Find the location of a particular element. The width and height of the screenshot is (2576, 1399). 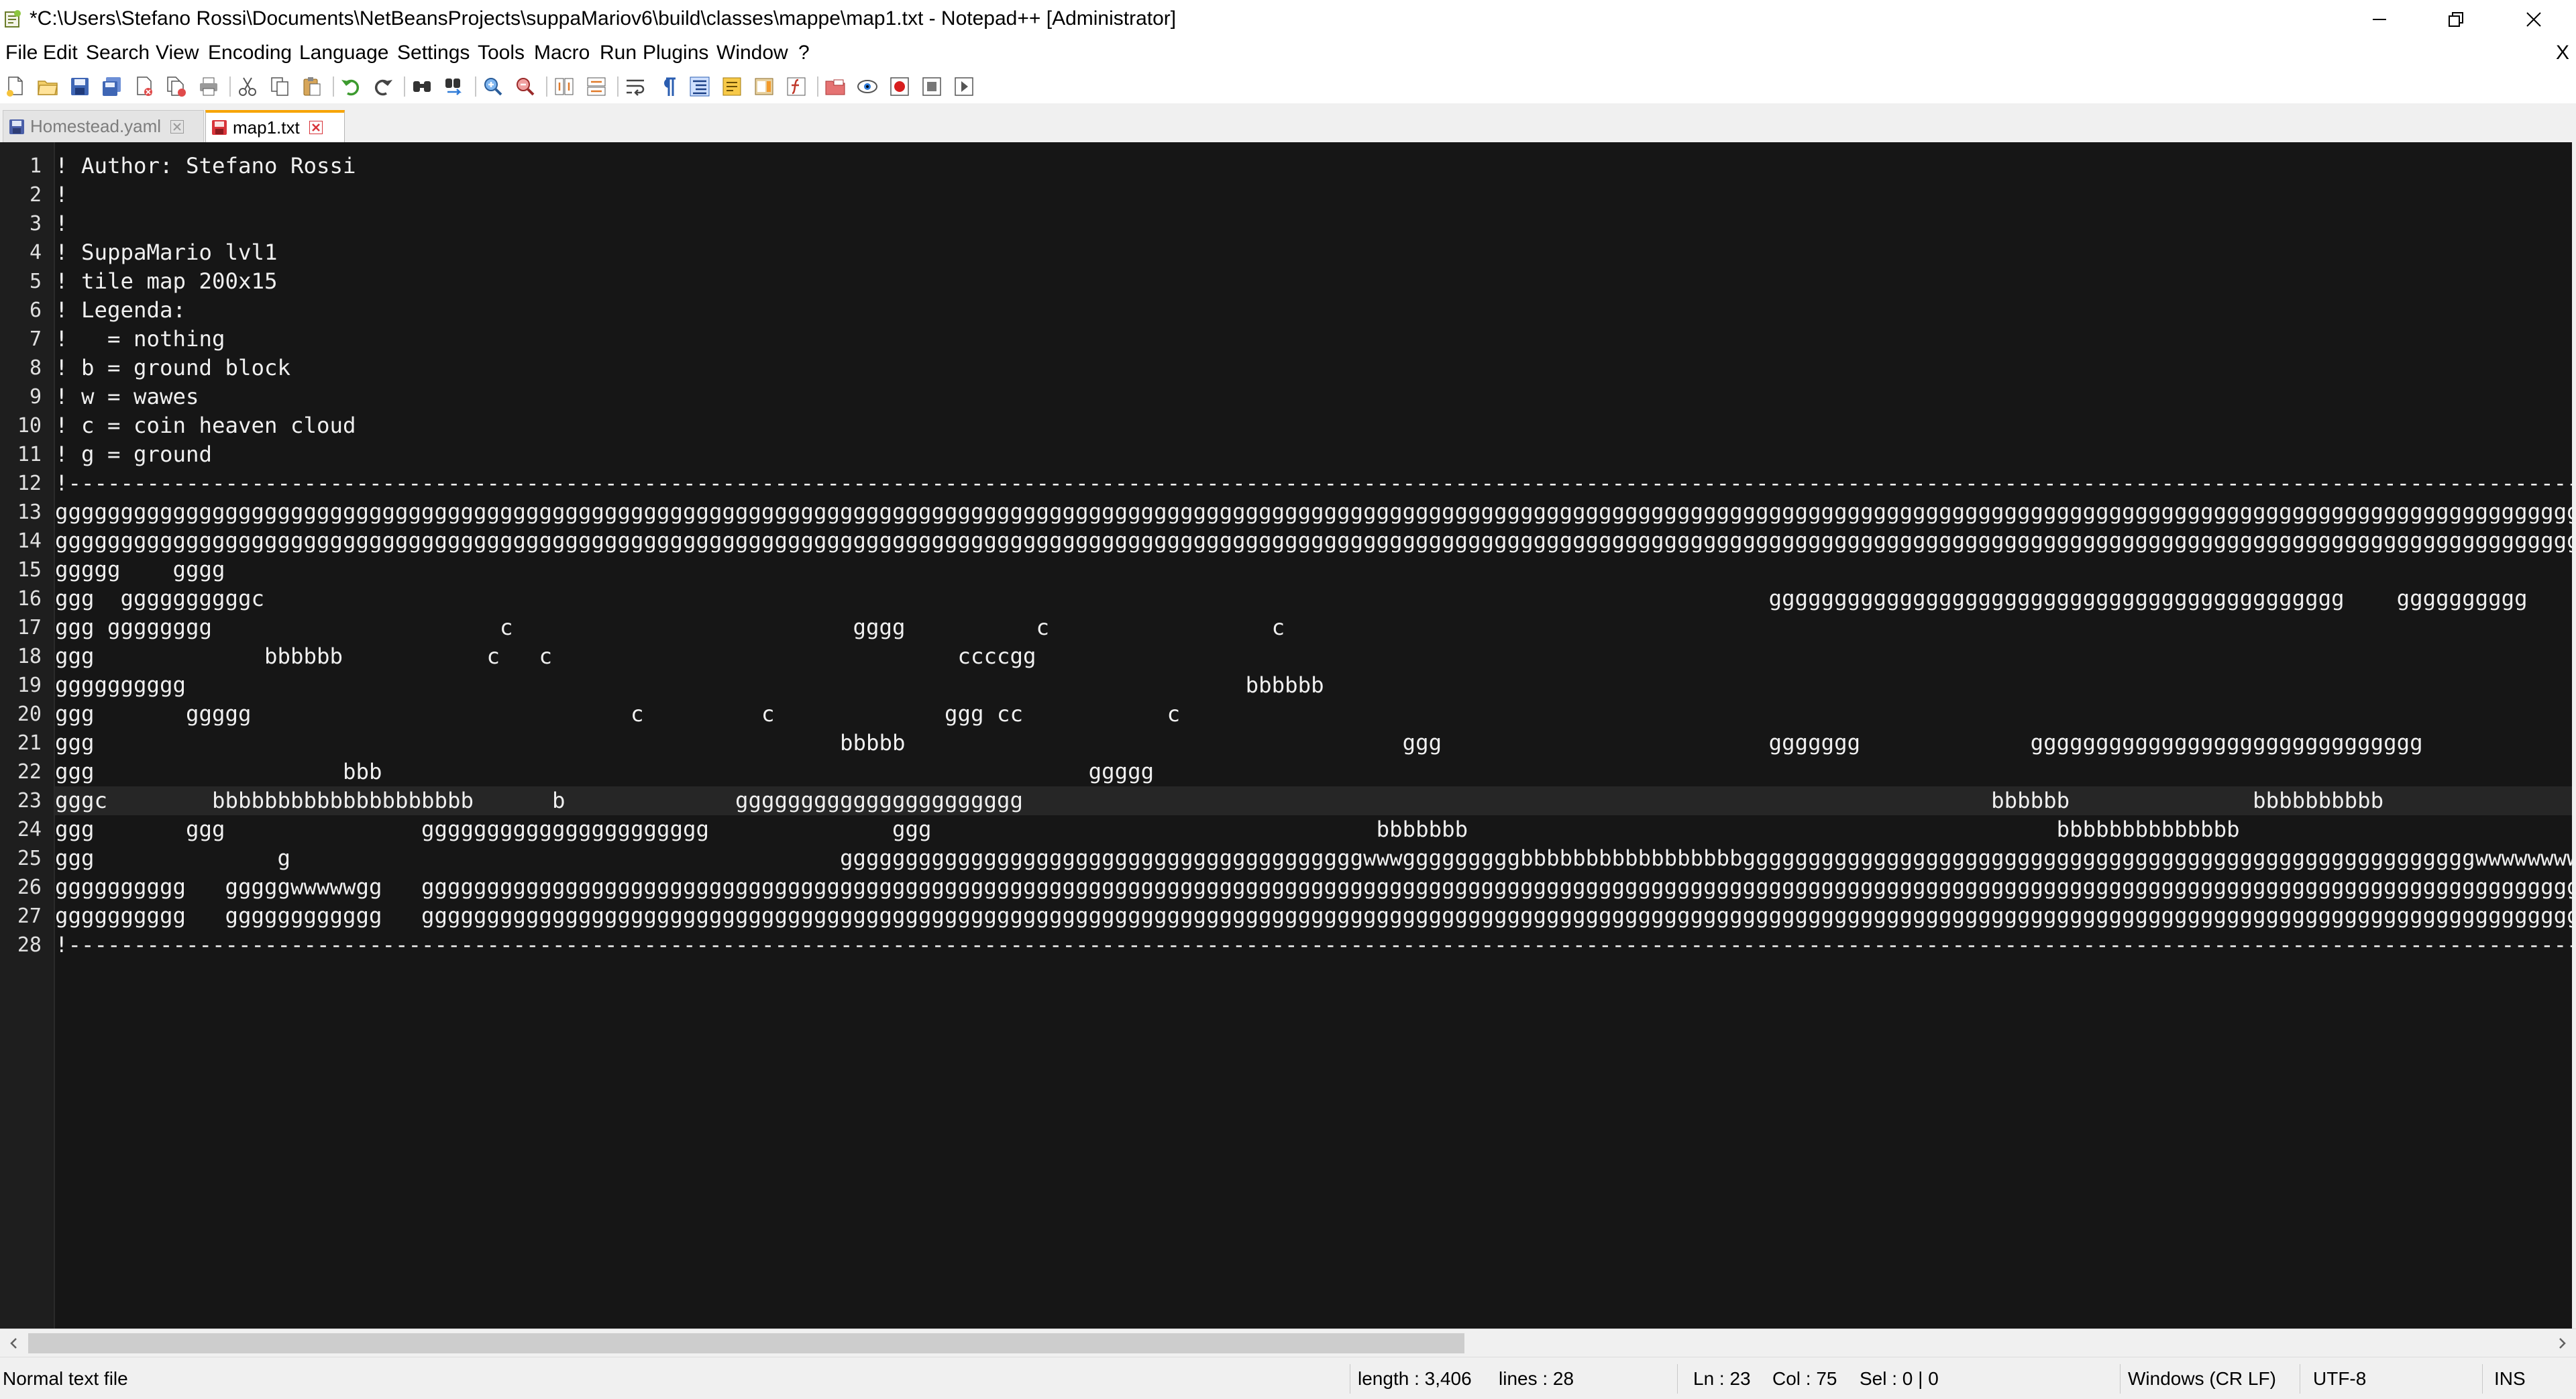

copy-button is located at coordinates (279, 87).